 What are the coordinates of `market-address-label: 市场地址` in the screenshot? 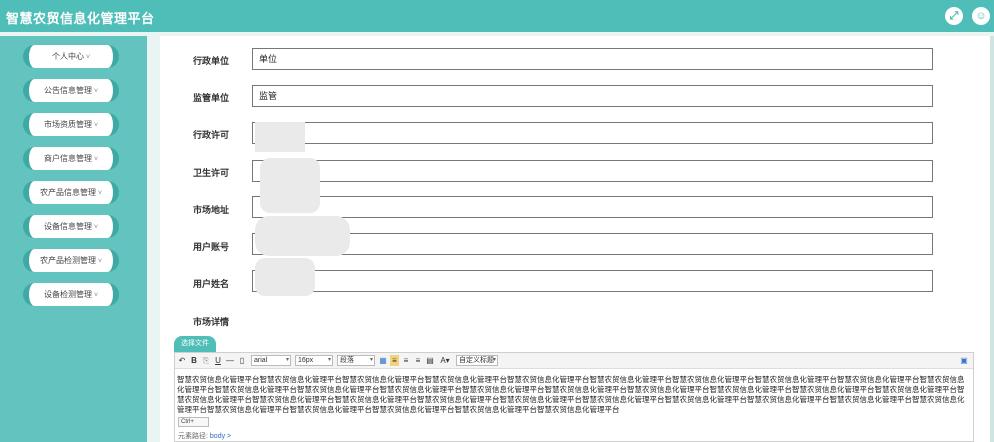 It's located at (211, 210).